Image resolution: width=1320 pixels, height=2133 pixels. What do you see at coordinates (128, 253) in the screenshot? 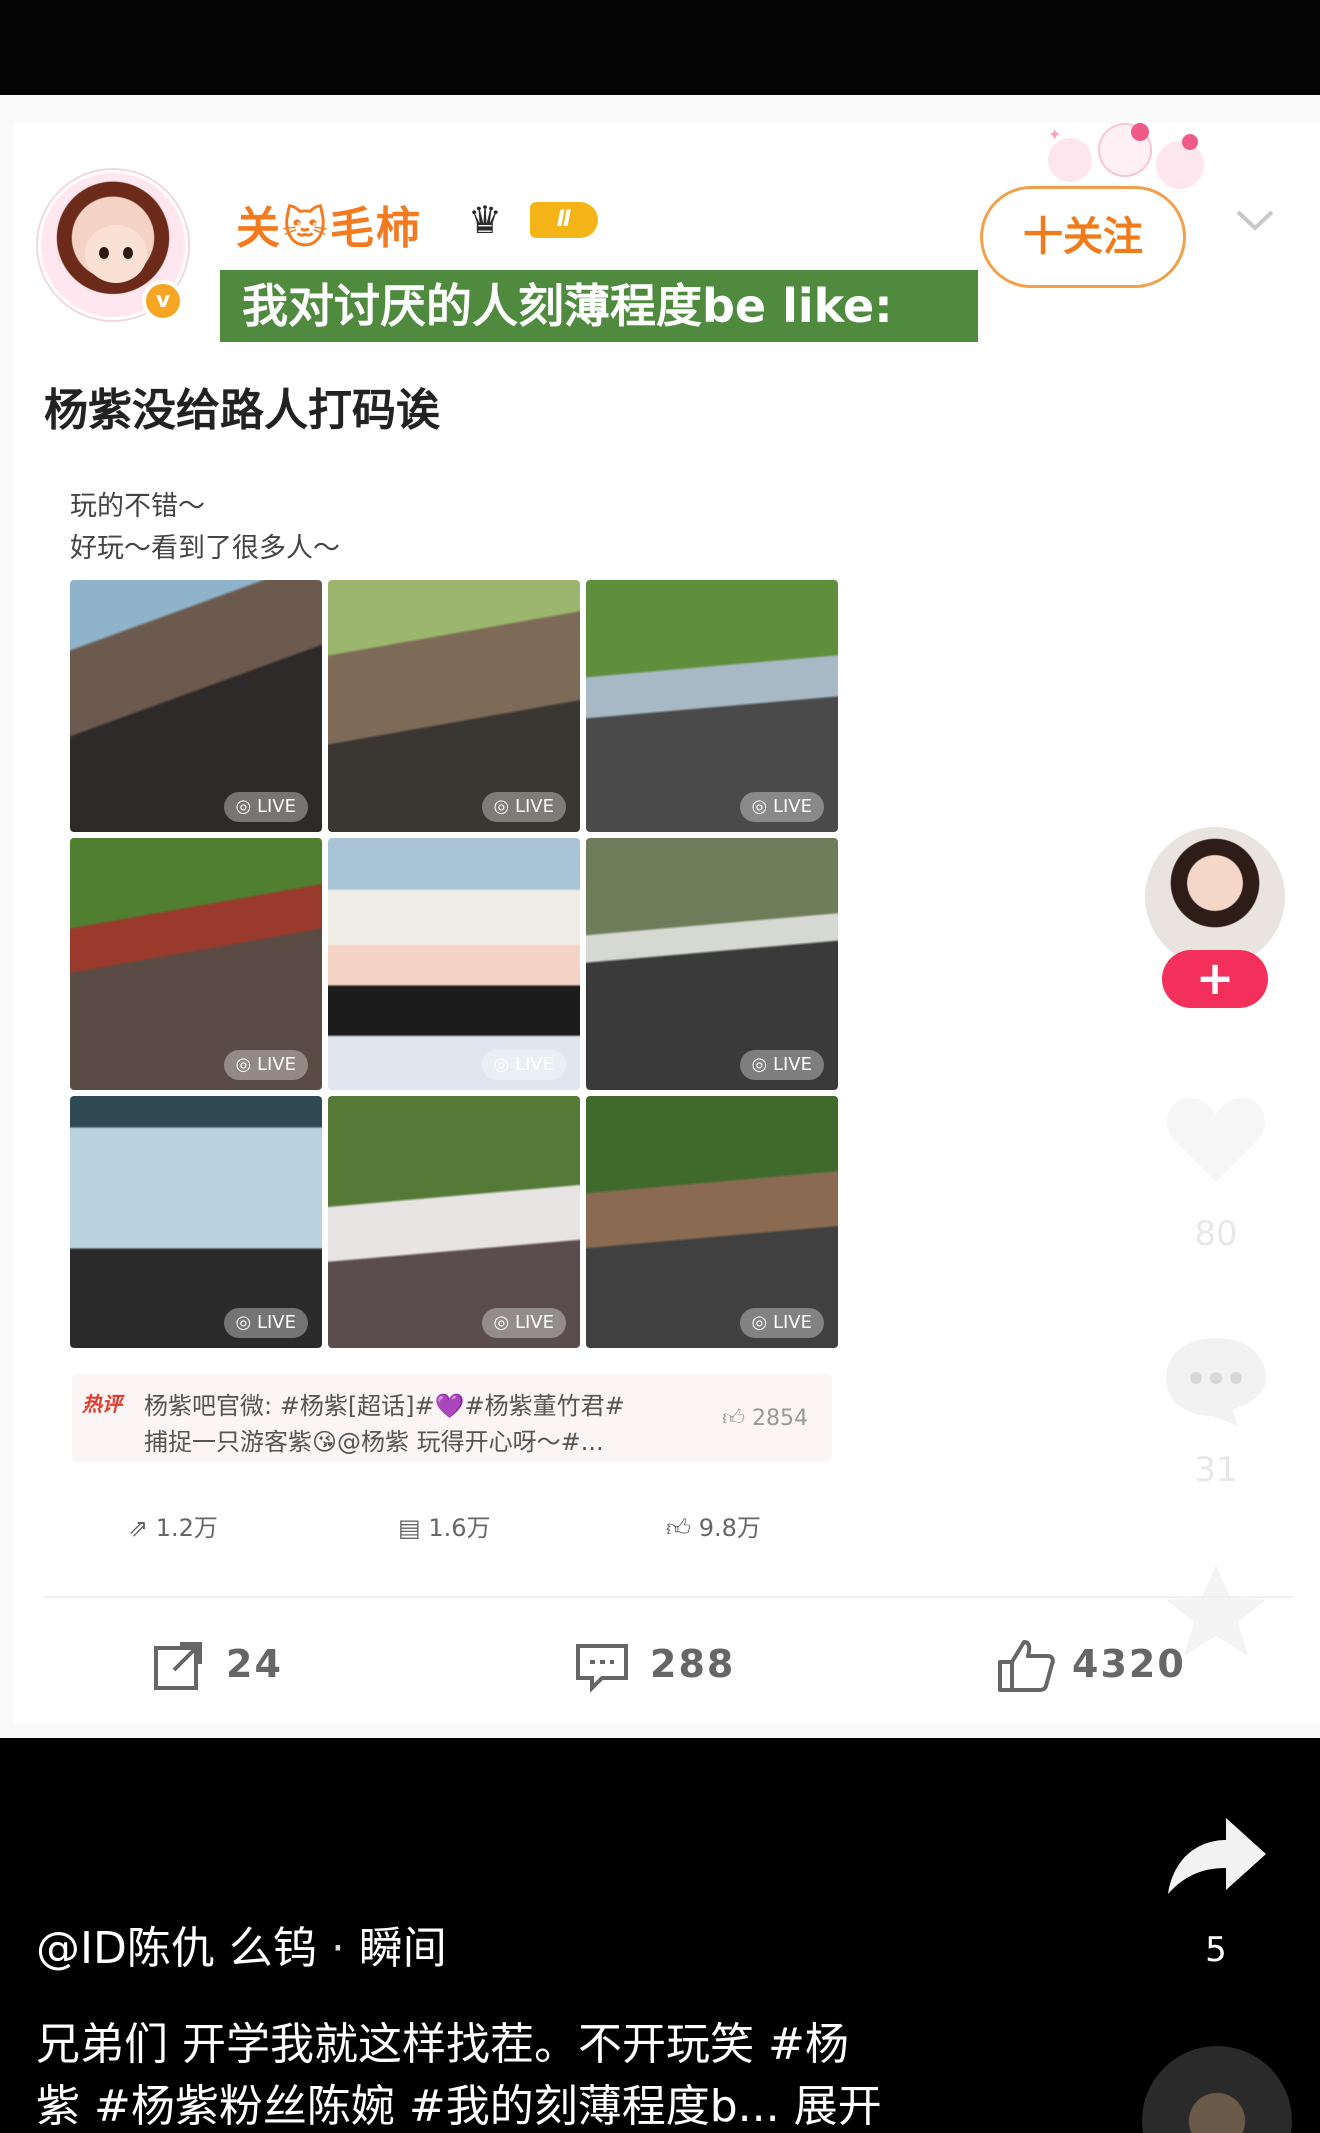
I see `avatar-eye-right` at bounding box center [128, 253].